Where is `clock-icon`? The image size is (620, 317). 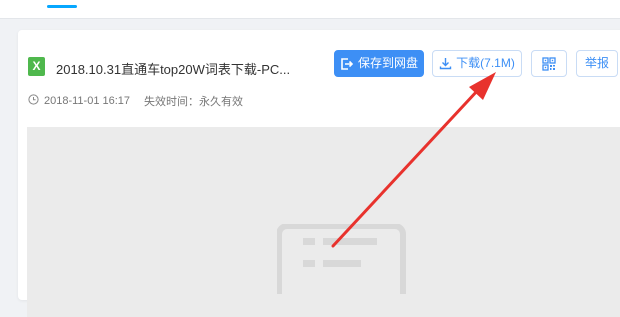 clock-icon is located at coordinates (33, 101).